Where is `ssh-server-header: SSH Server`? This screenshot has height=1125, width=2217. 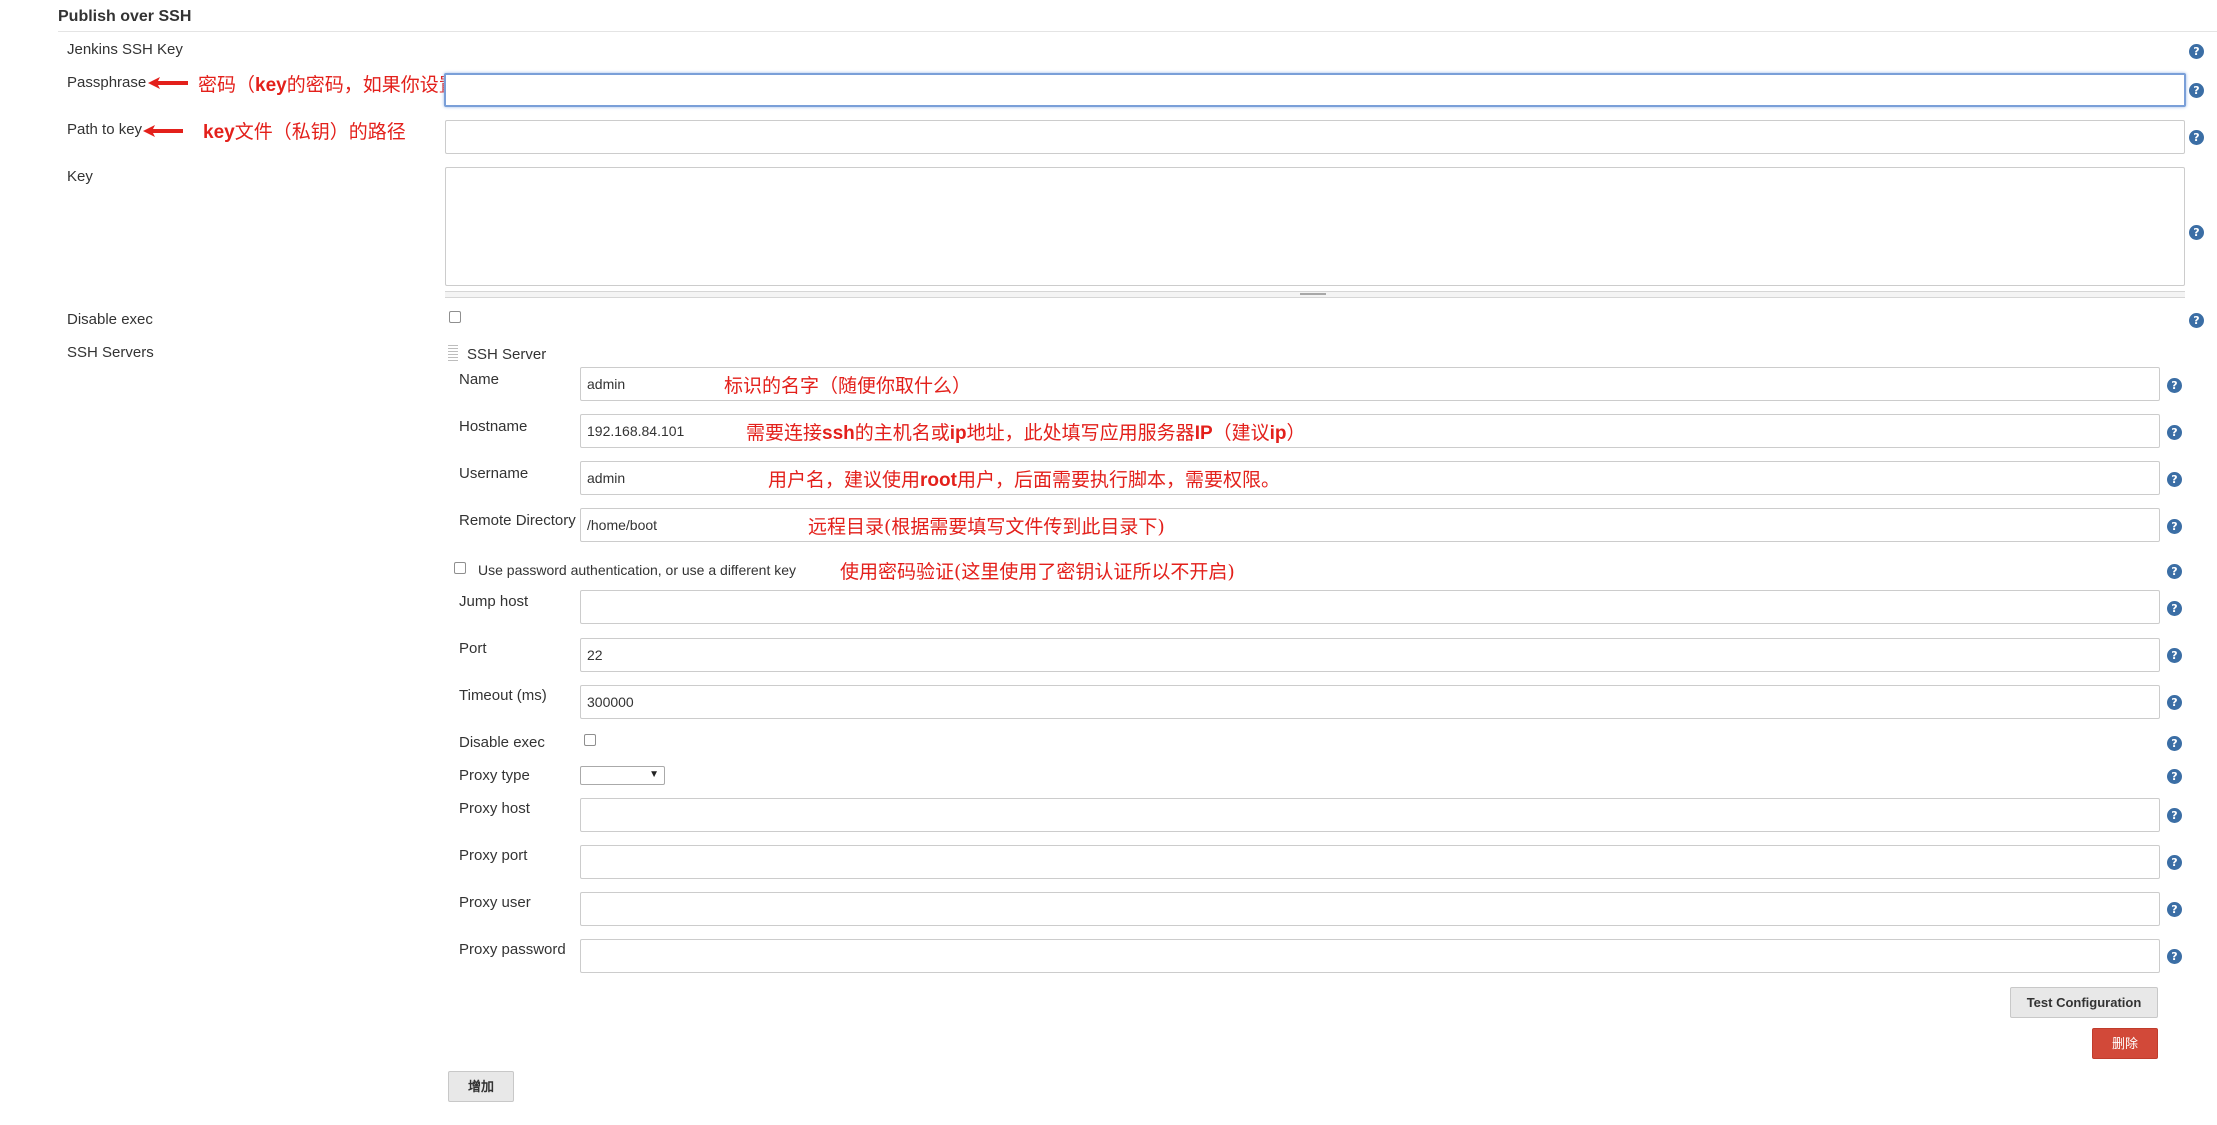
ssh-server-header: SSH Server is located at coordinates (507, 354).